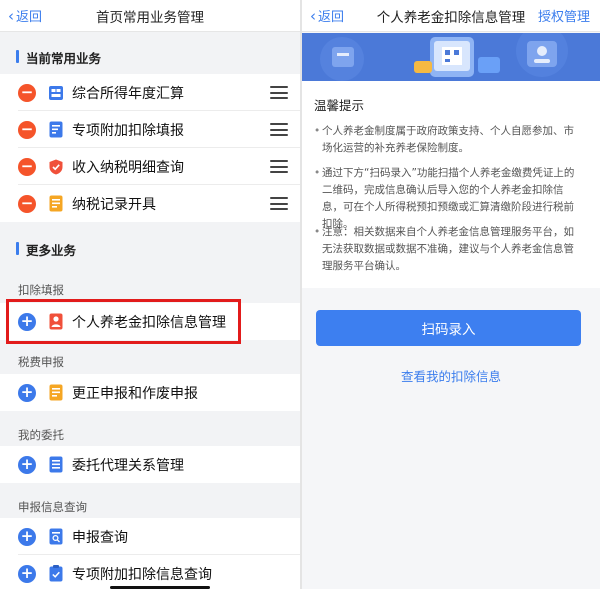  I want to click on current-item-income-tax-query: − 收入纳税明细查询, so click(150, 166).